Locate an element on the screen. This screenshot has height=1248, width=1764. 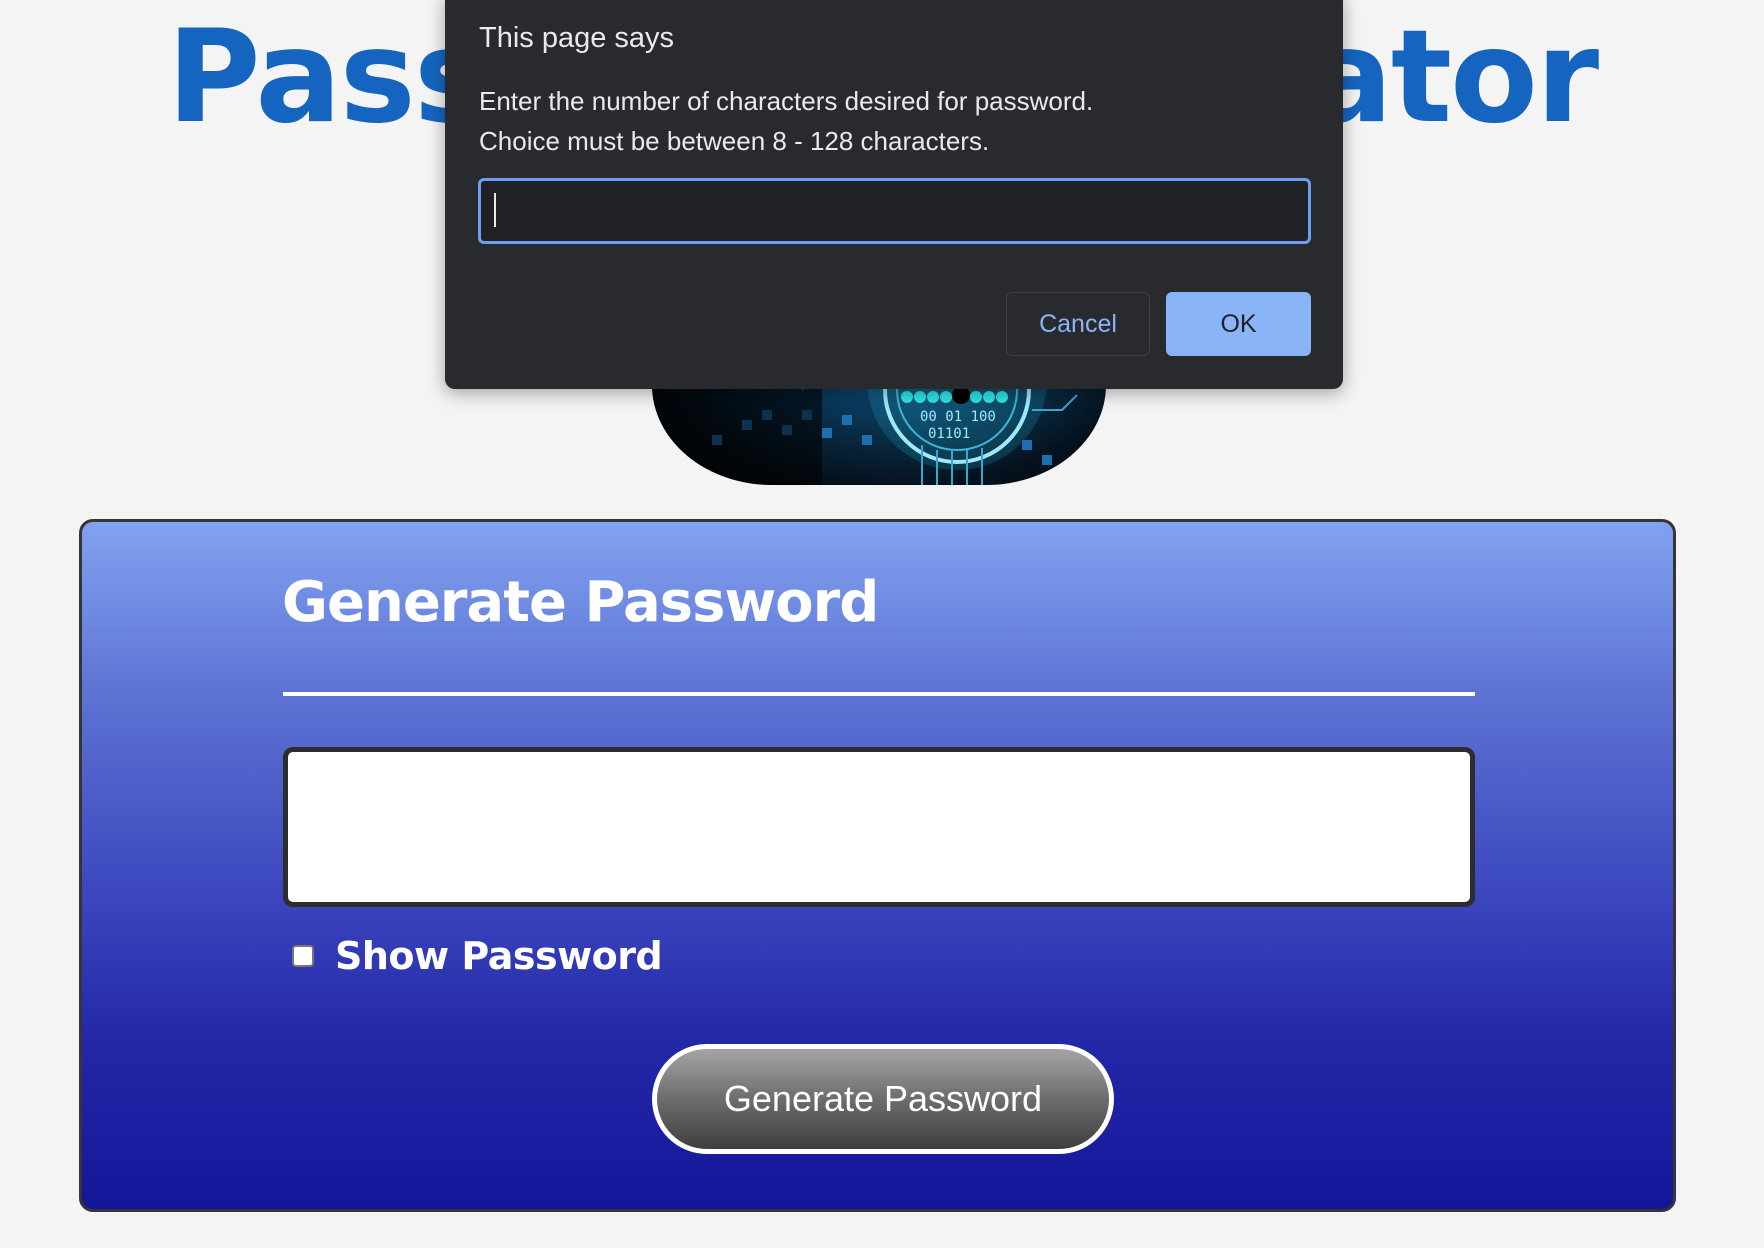
show-password-row: Show Password is located at coordinates (477, 956).